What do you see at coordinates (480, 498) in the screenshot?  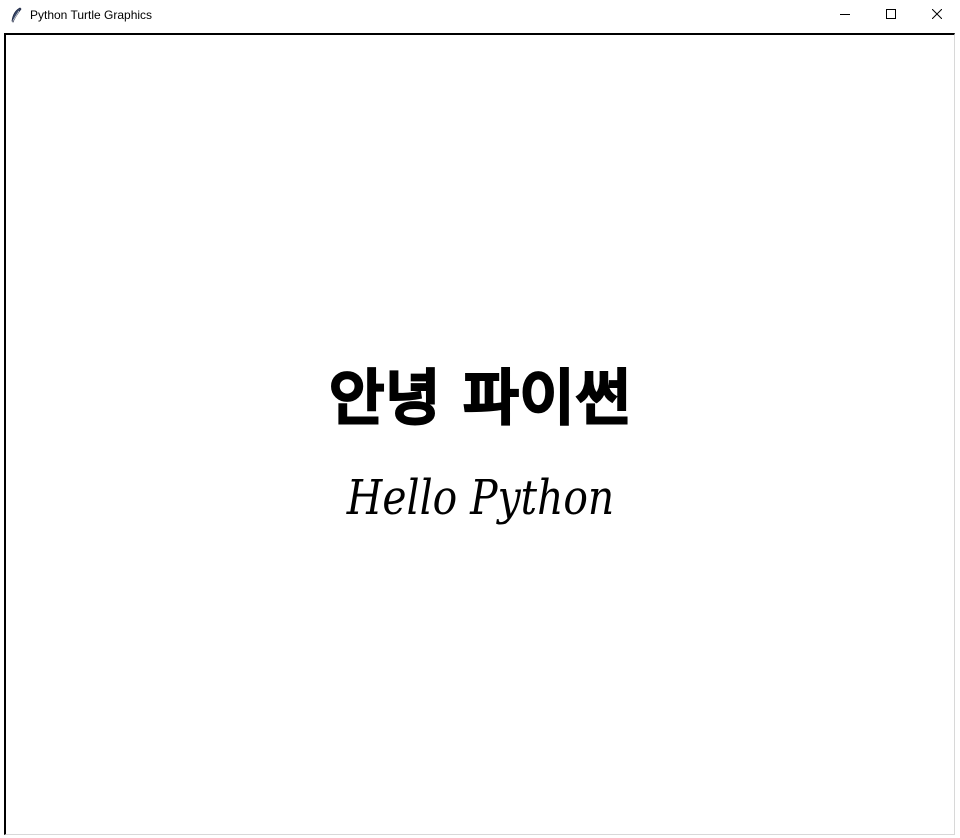 I see `english-greeting-text: Hello Python` at bounding box center [480, 498].